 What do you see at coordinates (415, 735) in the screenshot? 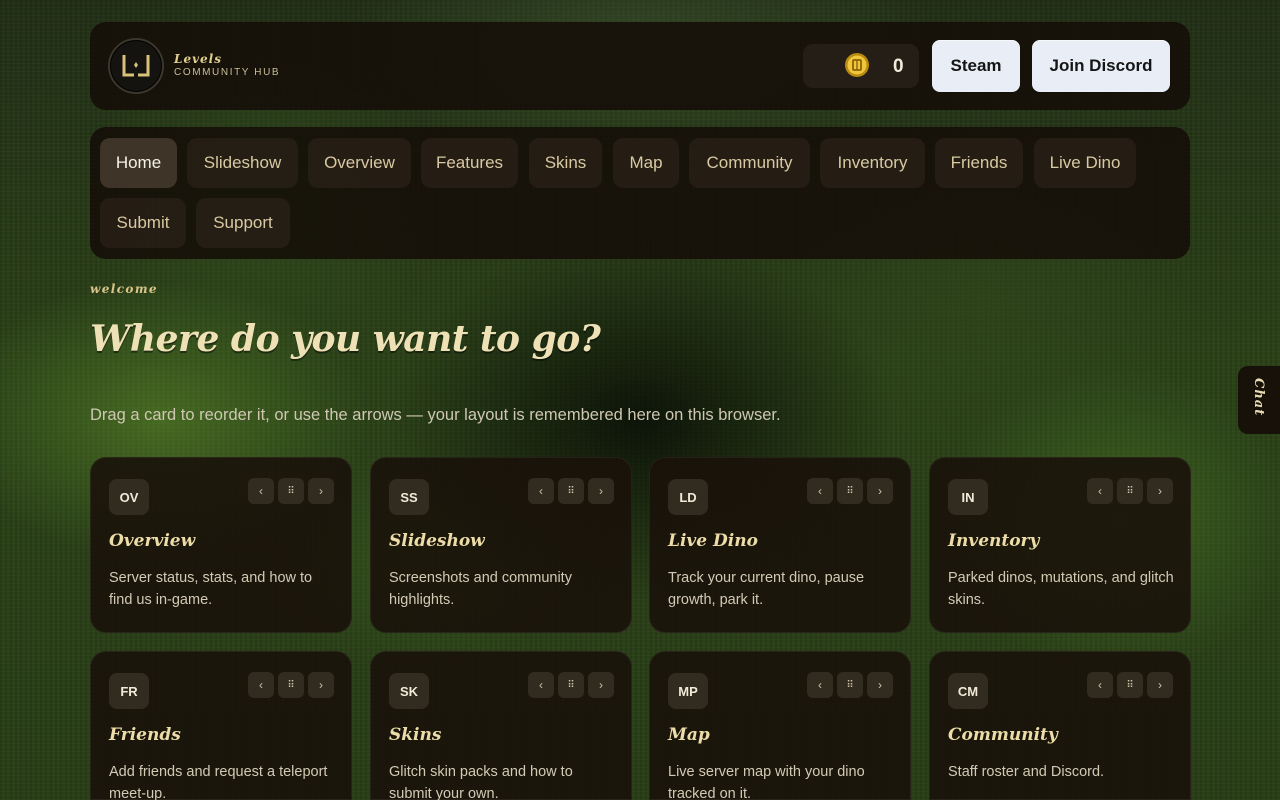
I see `card-title: Skins` at bounding box center [415, 735].